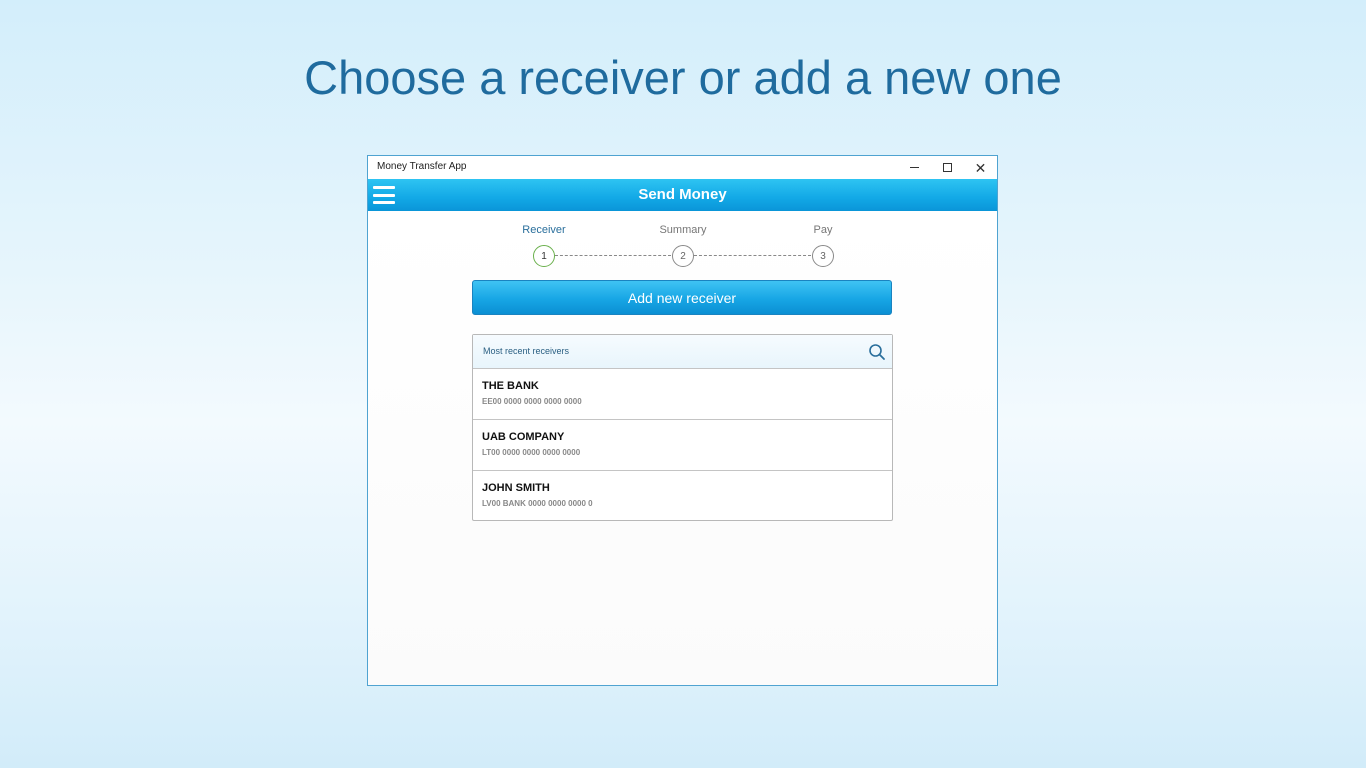 Image resolution: width=1366 pixels, height=768 pixels. I want to click on minimize-icon, so click(914, 167).